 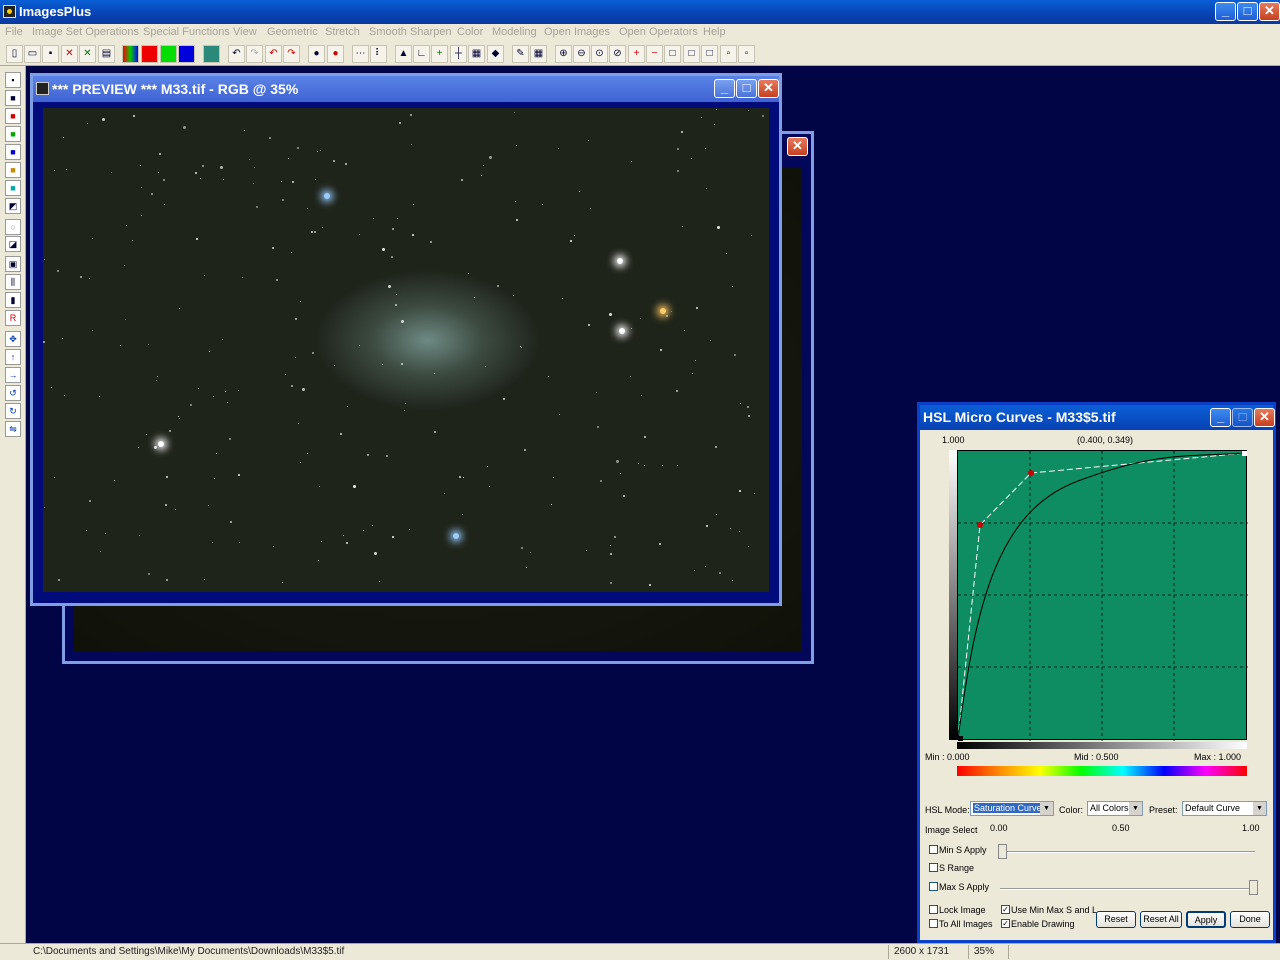 What do you see at coordinates (13, 206) in the screenshot?
I see `contrast-icon: ◩` at bounding box center [13, 206].